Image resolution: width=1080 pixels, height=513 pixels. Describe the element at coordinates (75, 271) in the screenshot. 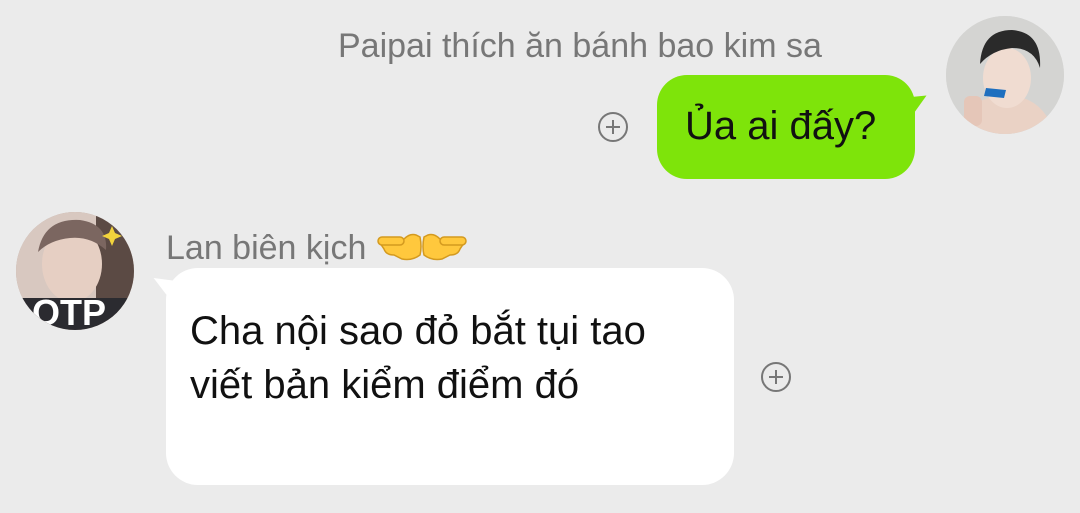

I see `avatar-incoming: OTP` at that location.